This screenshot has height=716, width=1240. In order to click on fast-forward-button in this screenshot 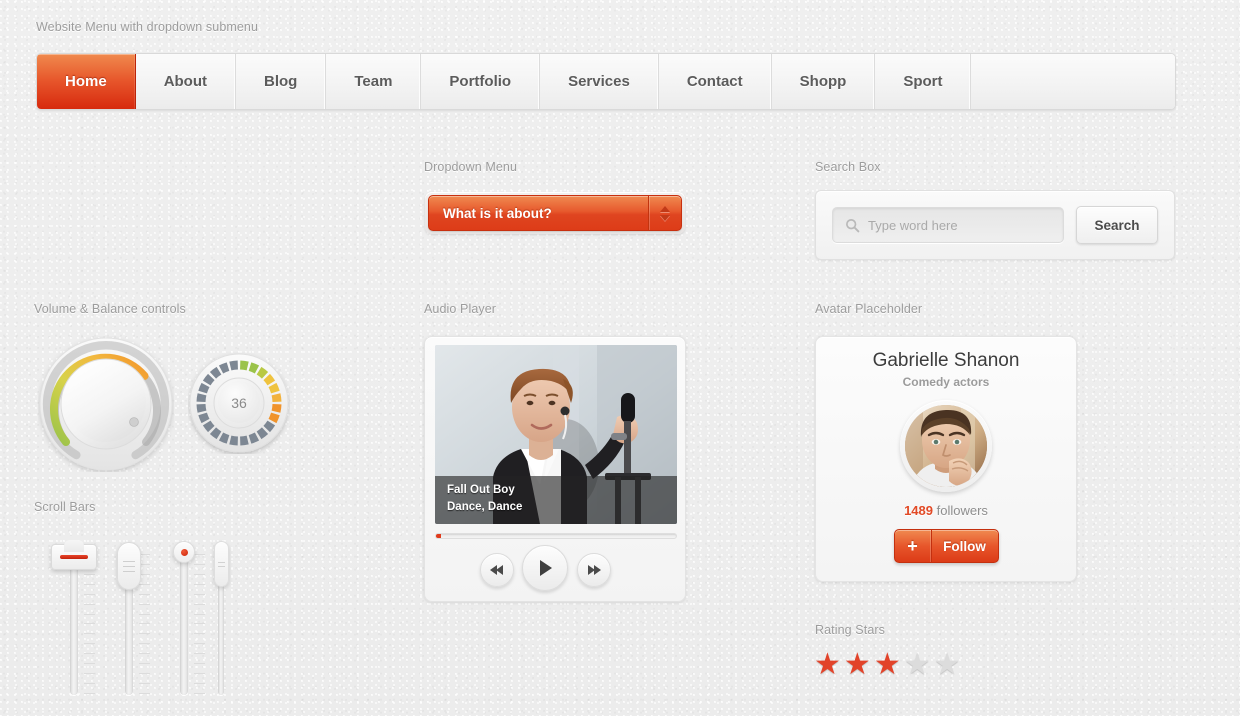, I will do `click(594, 570)`.